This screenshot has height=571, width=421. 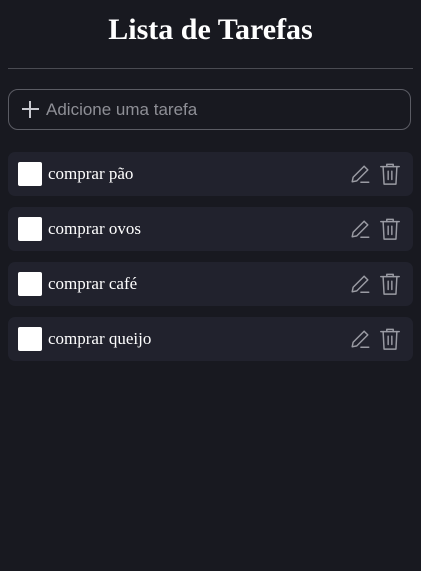 What do you see at coordinates (100, 338) in the screenshot?
I see `task-label: comprar queijo` at bounding box center [100, 338].